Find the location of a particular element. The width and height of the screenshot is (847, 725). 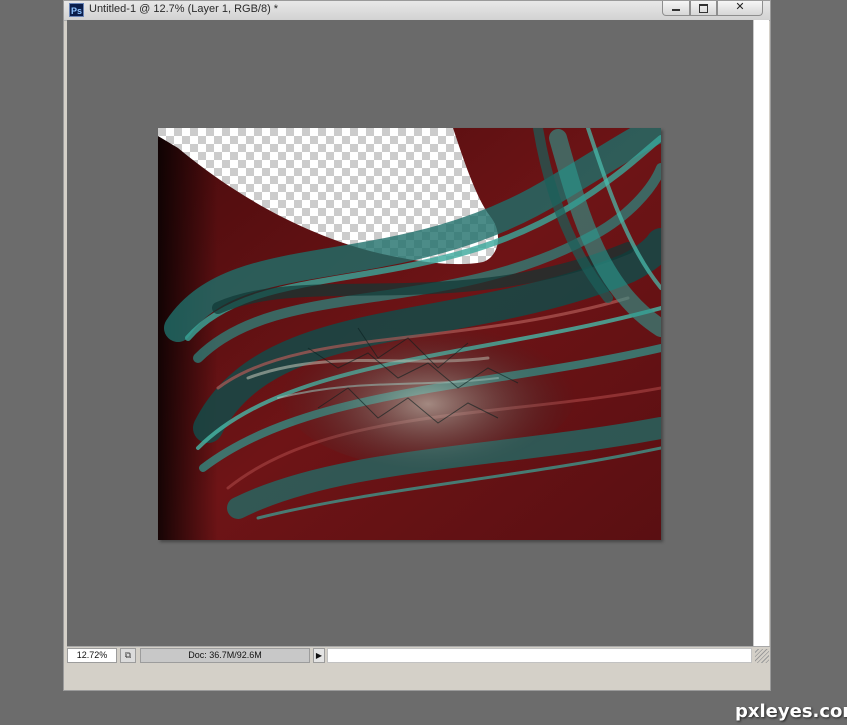

zoom-level-field: 12.72% is located at coordinates (92, 655).